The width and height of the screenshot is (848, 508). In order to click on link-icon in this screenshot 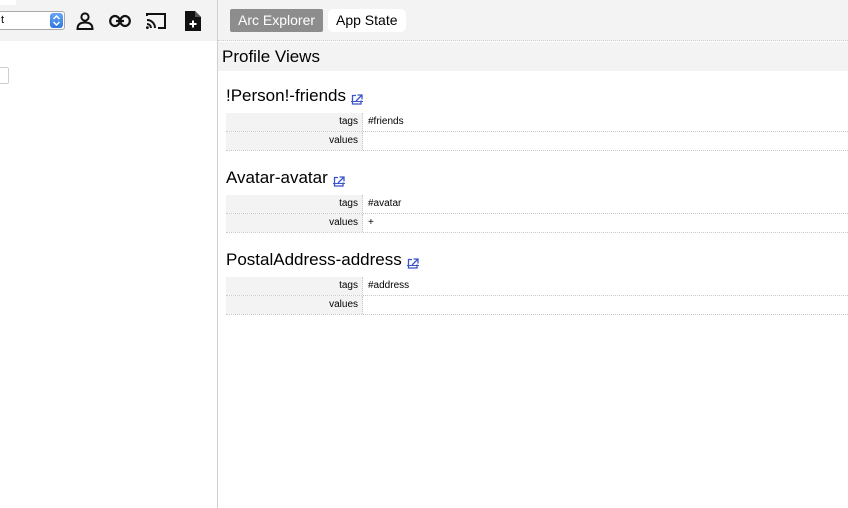, I will do `click(120, 21)`.